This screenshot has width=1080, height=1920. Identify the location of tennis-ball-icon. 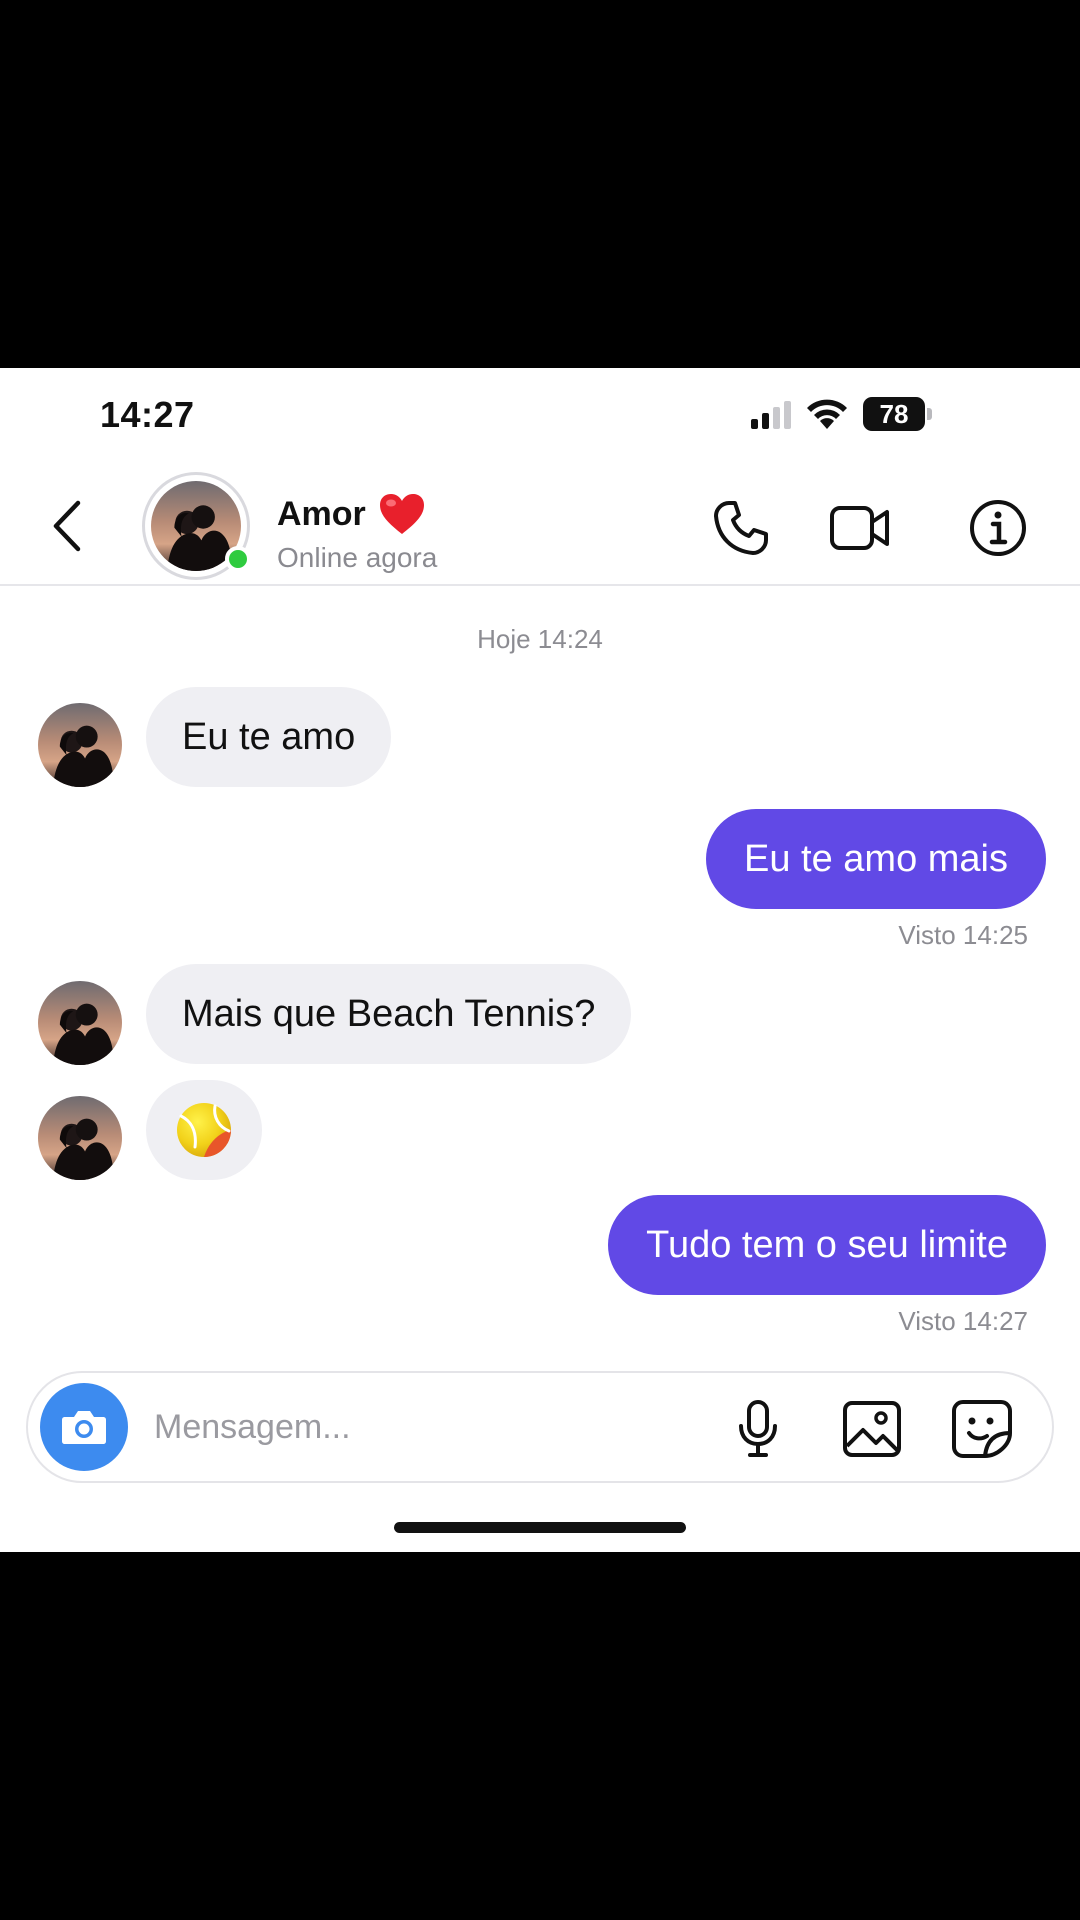
(204, 1130).